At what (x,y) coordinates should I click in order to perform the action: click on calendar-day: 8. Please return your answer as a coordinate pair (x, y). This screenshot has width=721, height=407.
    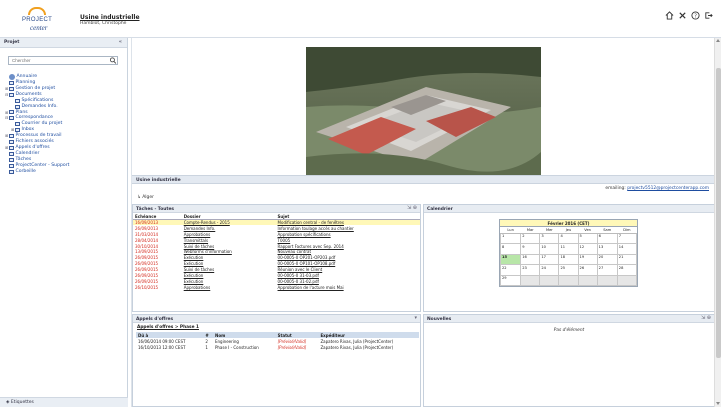
    Looking at the image, I should click on (510, 249).